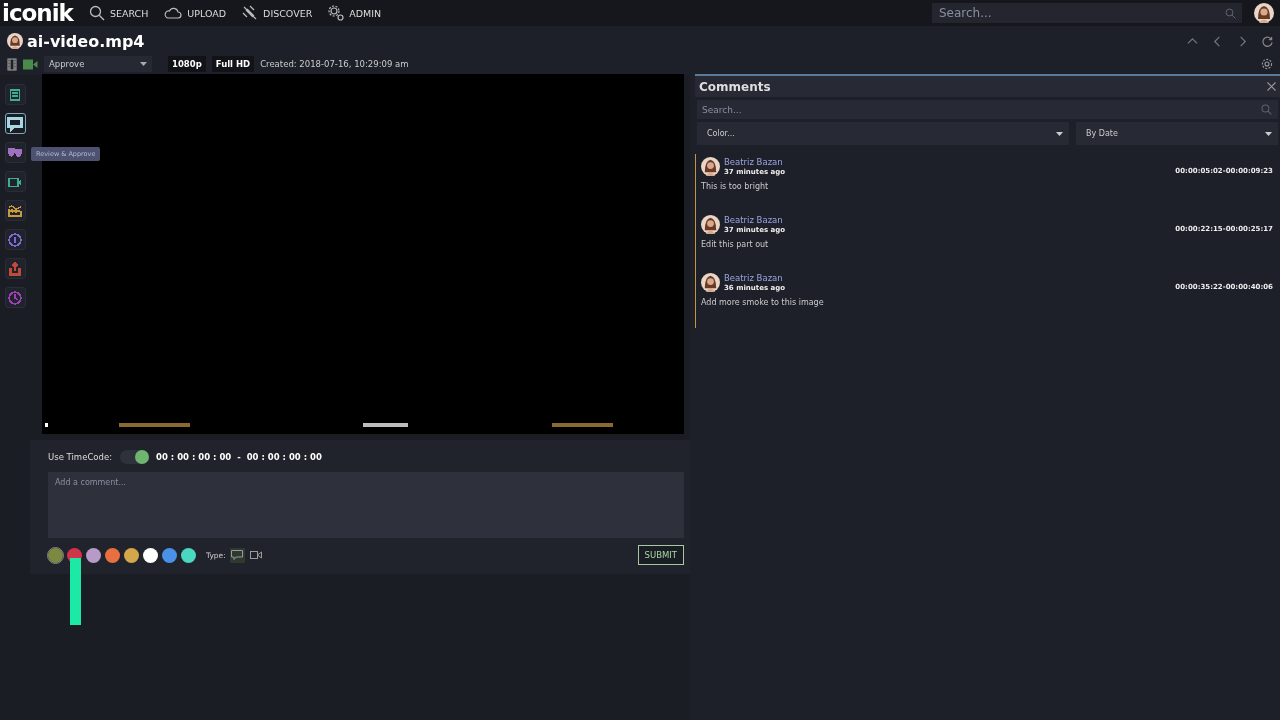 Image resolution: width=1280 pixels, height=720 pixels. I want to click on chevron-up-icon, so click(1192, 41).